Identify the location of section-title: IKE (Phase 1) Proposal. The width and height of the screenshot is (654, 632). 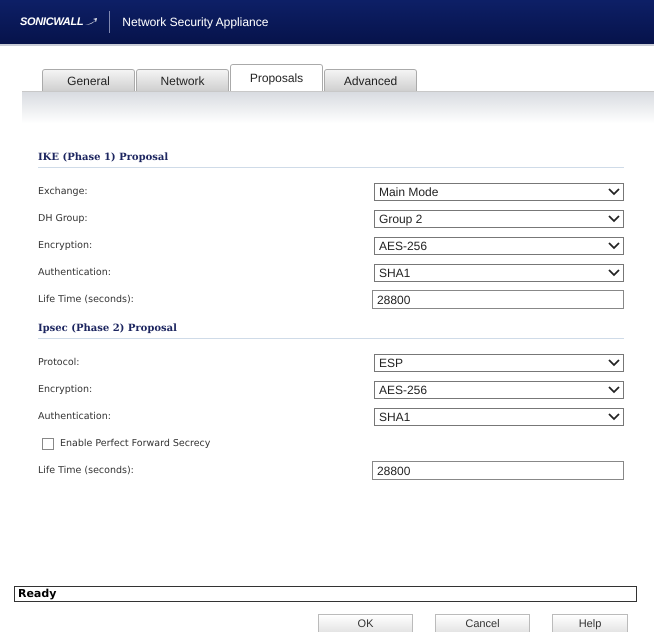
(331, 160).